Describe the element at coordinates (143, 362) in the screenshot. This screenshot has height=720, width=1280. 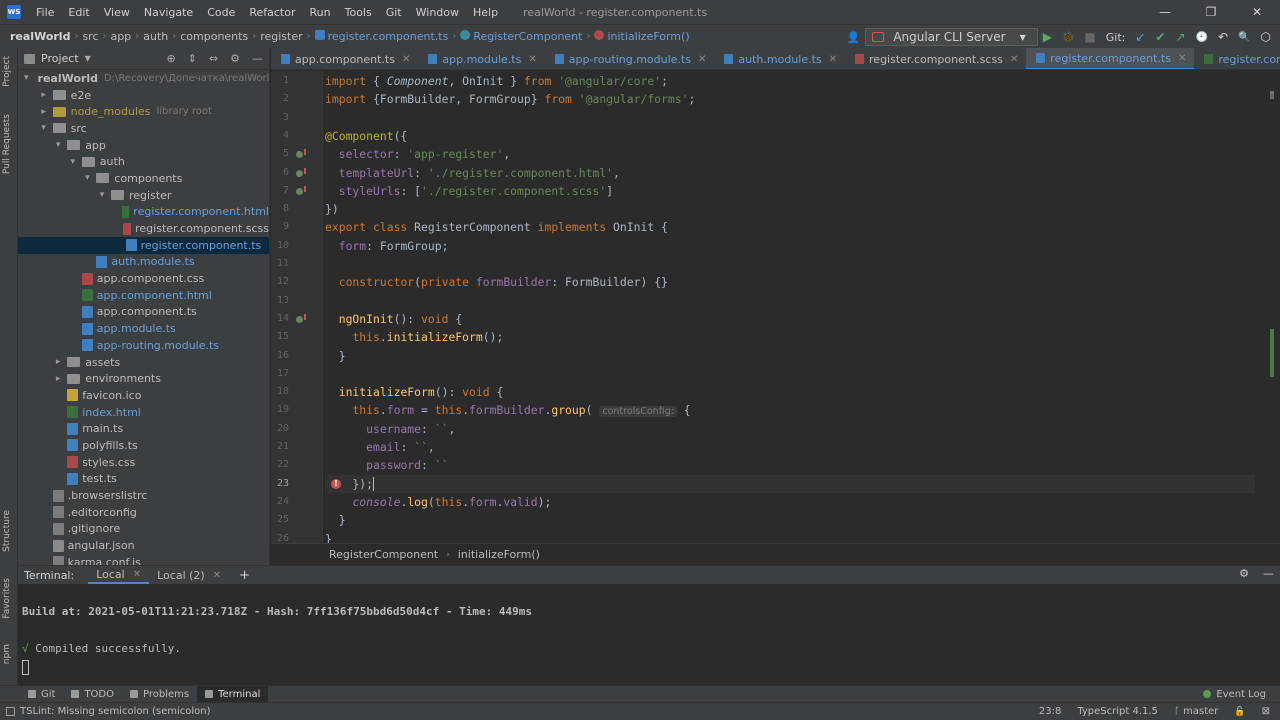
I see `tree-item: ▸ assets` at that location.